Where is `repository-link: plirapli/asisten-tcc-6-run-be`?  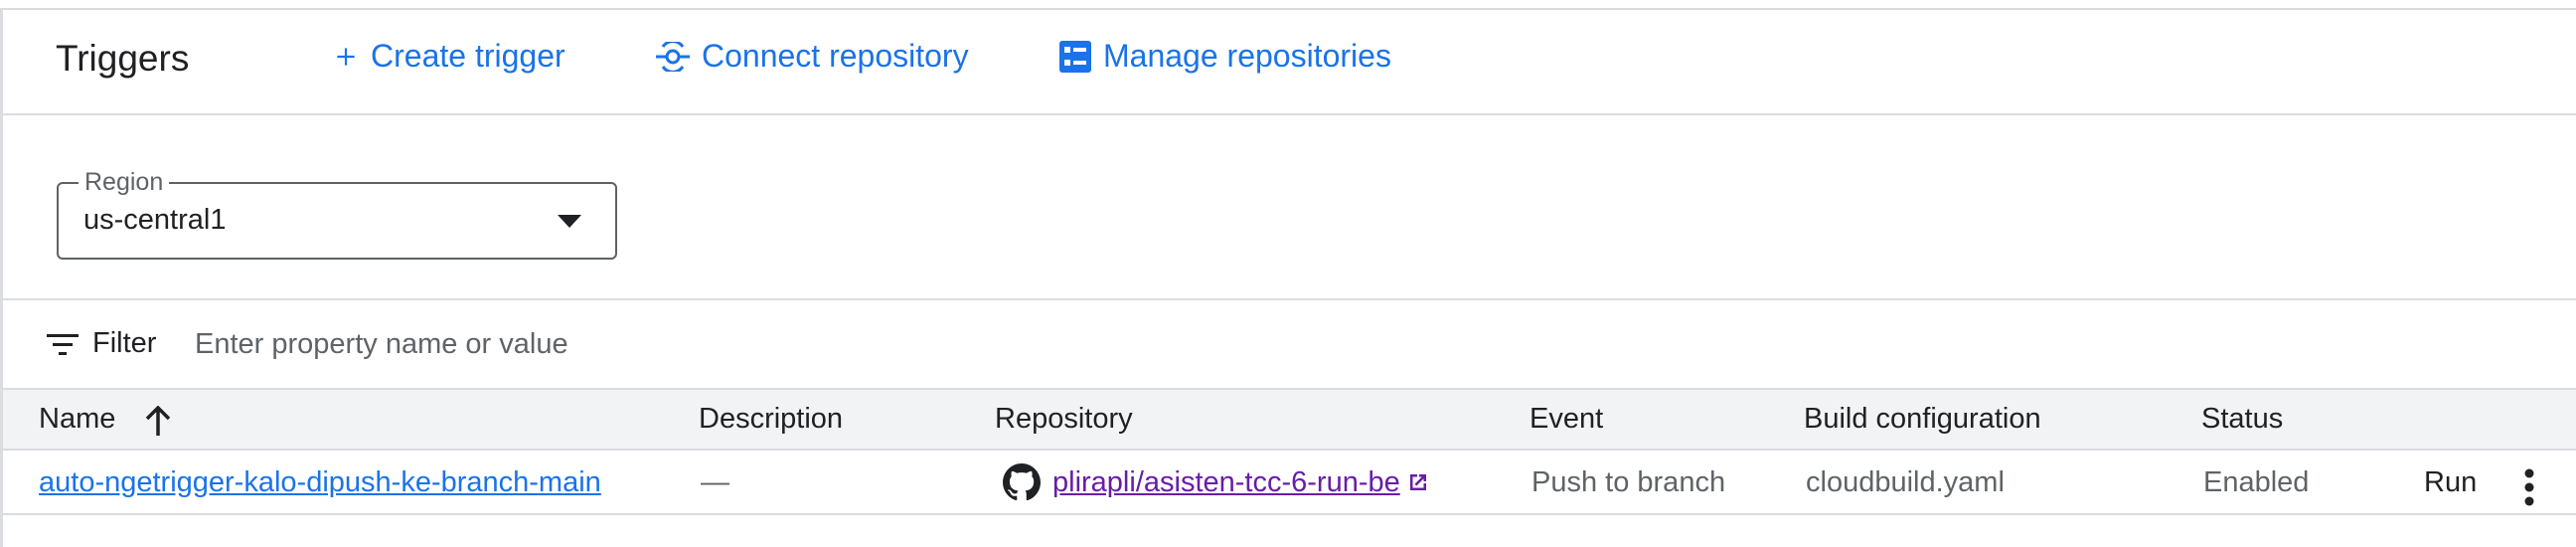
repository-link: plirapli/asisten-tcc-6-run-be is located at coordinates (1226, 483).